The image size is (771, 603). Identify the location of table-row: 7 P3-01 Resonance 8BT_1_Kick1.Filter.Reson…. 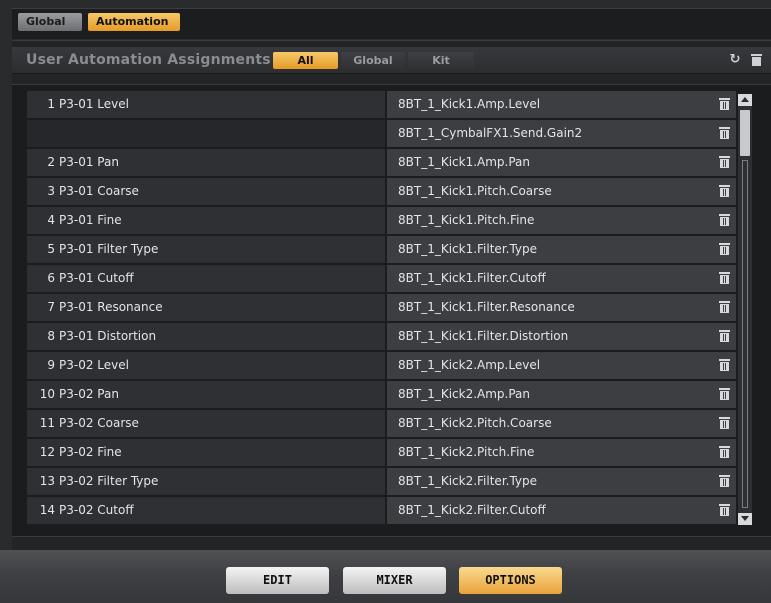
(381, 308).